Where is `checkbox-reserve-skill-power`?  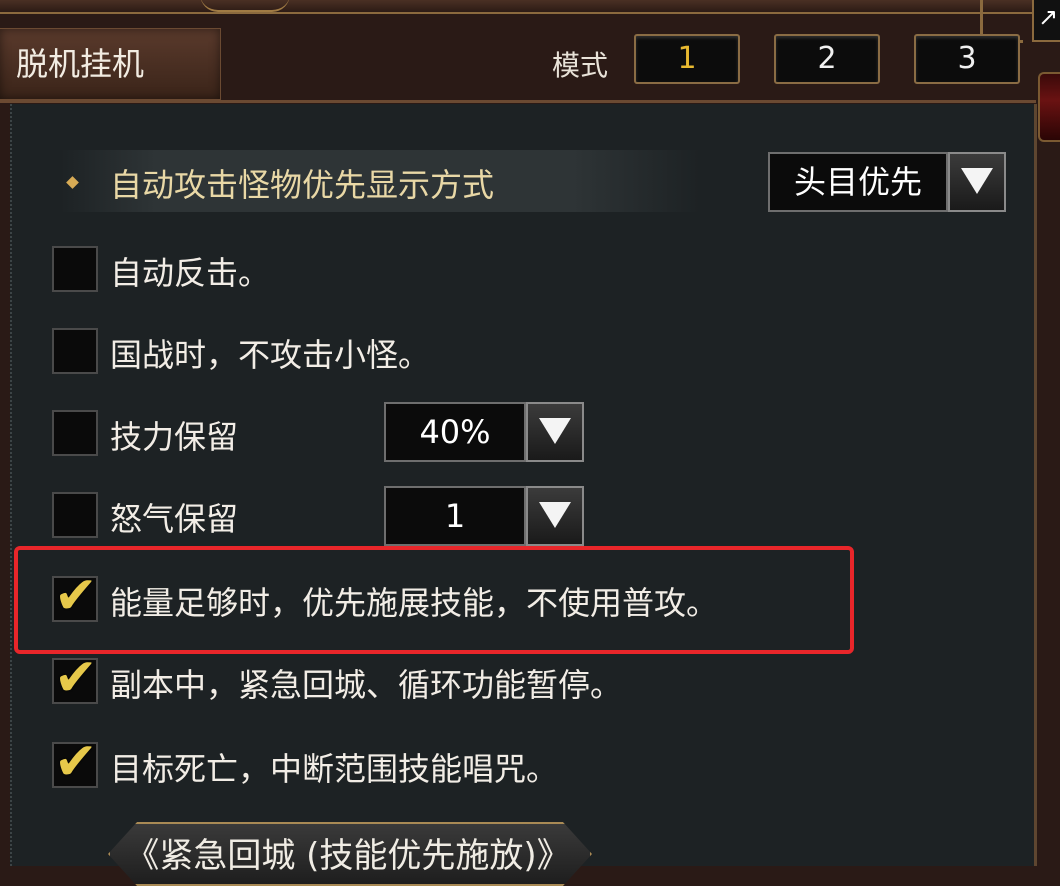 checkbox-reserve-skill-power is located at coordinates (75, 433).